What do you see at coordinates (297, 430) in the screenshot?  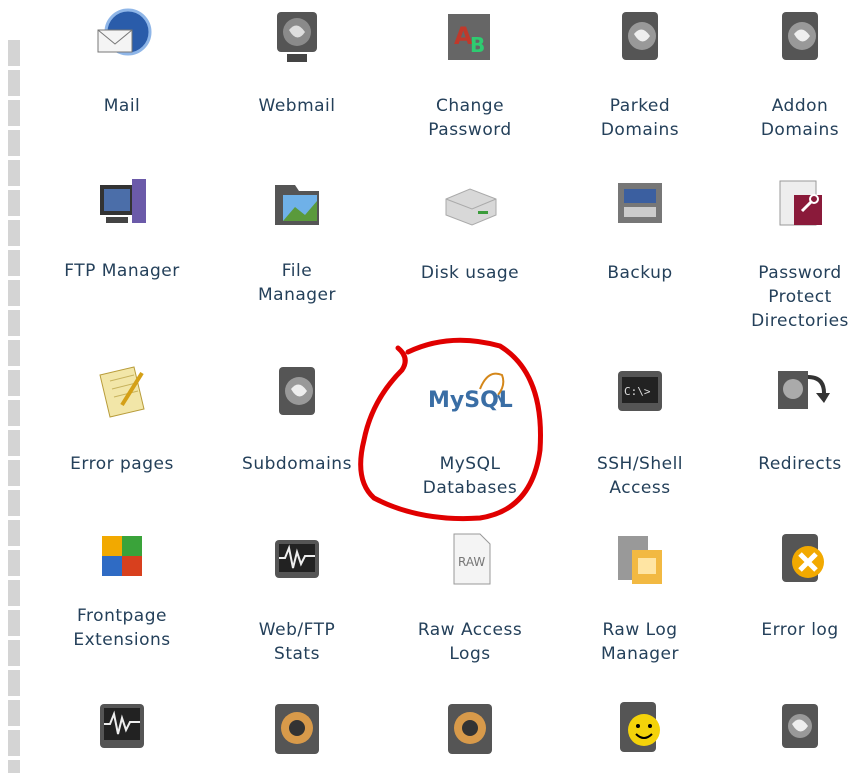 I see `cpanel-item-subdomains: Subdomains` at bounding box center [297, 430].